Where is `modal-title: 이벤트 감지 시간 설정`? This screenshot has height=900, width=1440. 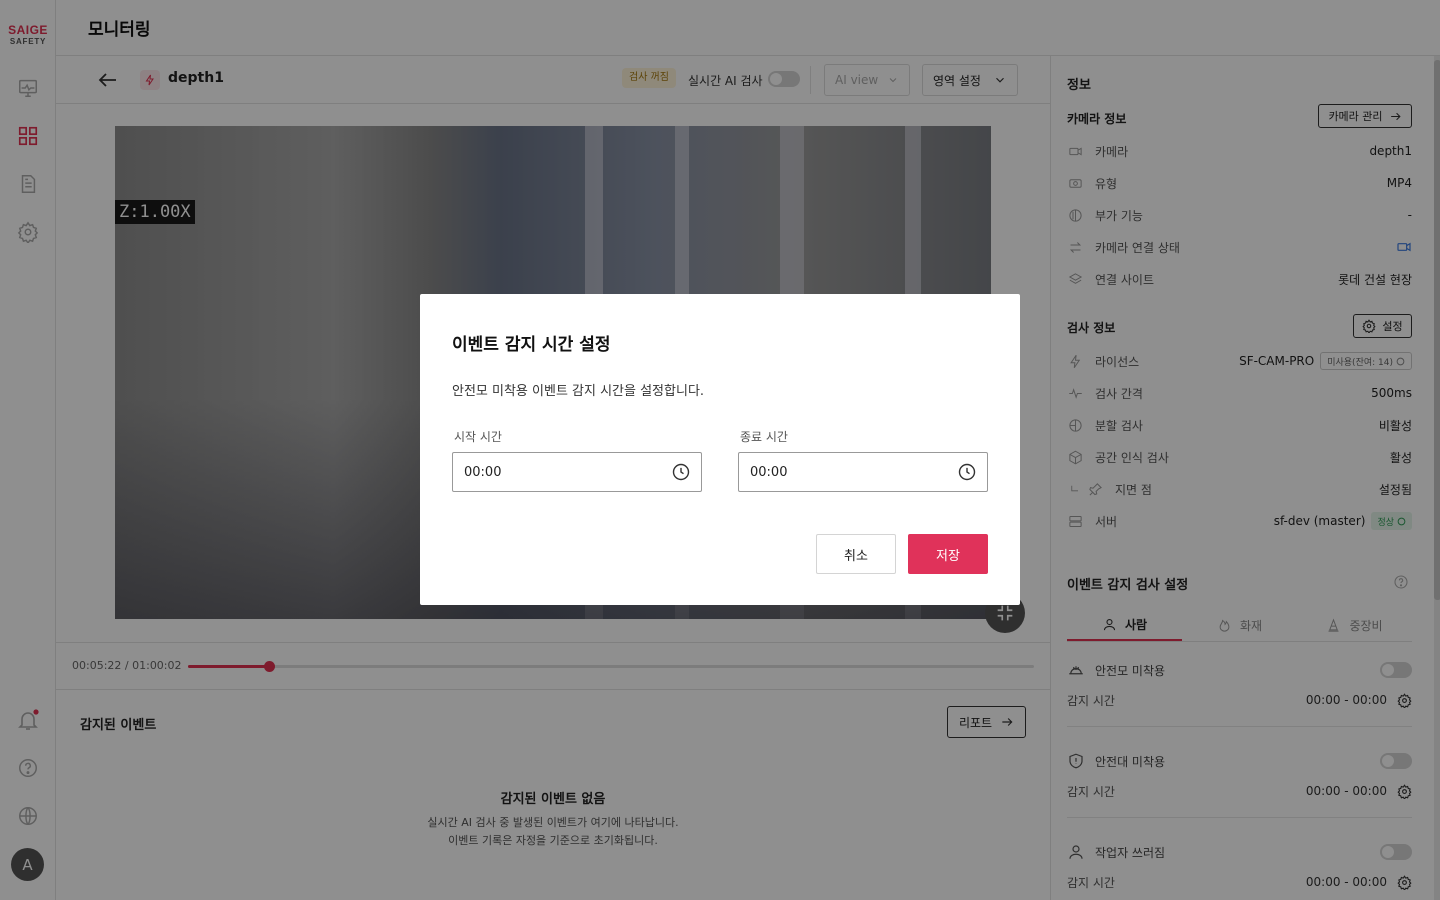
modal-title: 이벤트 감지 시간 설정 is located at coordinates (531, 345).